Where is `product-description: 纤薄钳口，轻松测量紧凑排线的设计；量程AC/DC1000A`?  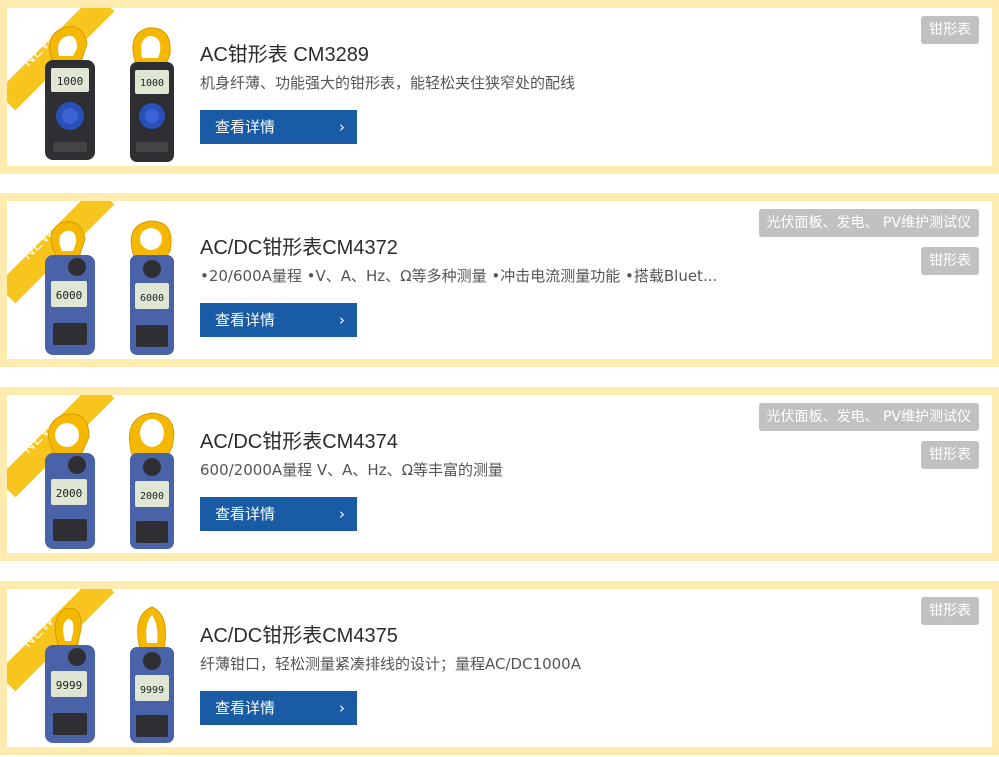
product-description: 纤薄钳口，轻松测量紧凑排线的设计；量程AC/DC1000A is located at coordinates (390, 664).